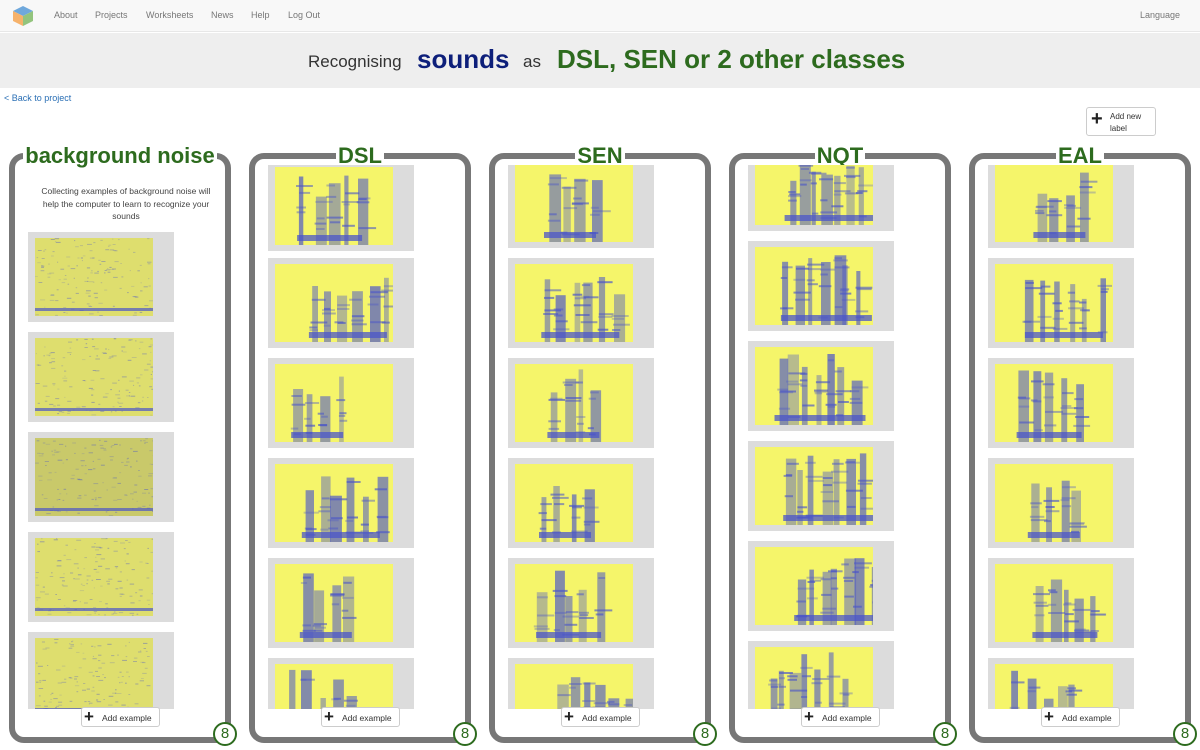  I want to click on banner-as: as, so click(532, 61).